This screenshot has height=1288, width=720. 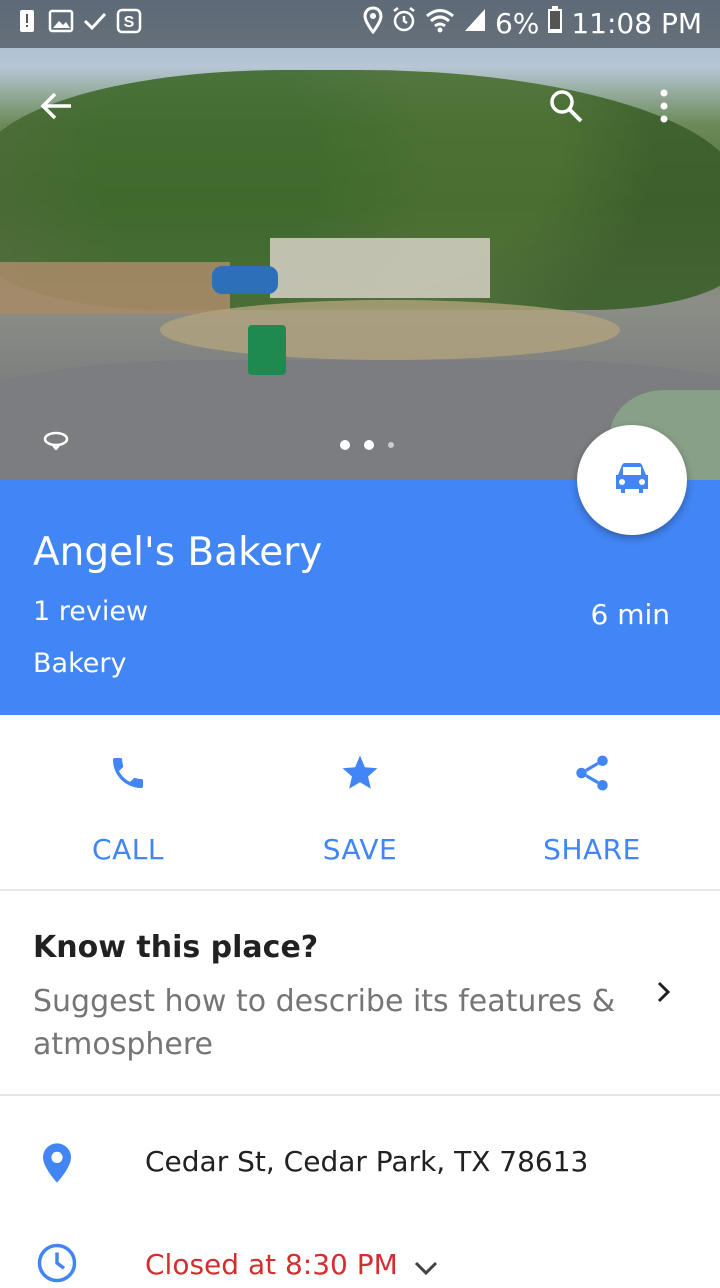 I want to click on signal-icon, so click(x=475, y=23).